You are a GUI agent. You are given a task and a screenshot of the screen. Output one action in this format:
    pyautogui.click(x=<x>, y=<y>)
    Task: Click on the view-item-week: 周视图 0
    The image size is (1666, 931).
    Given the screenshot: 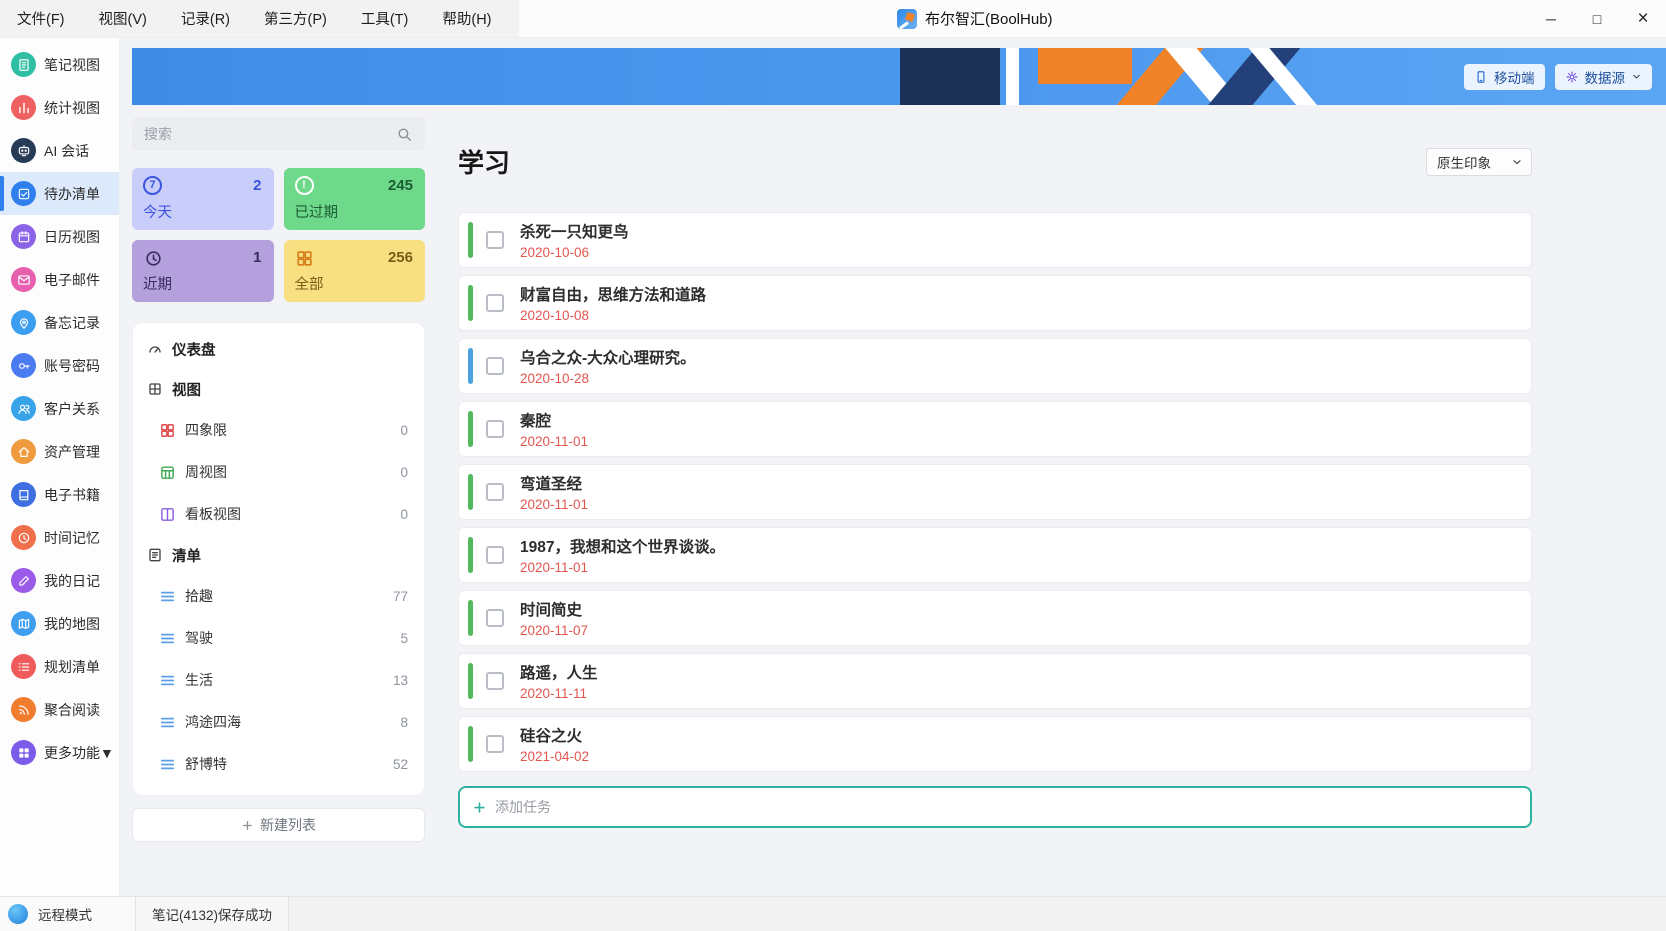 What is the action you would take?
    pyautogui.click(x=278, y=472)
    